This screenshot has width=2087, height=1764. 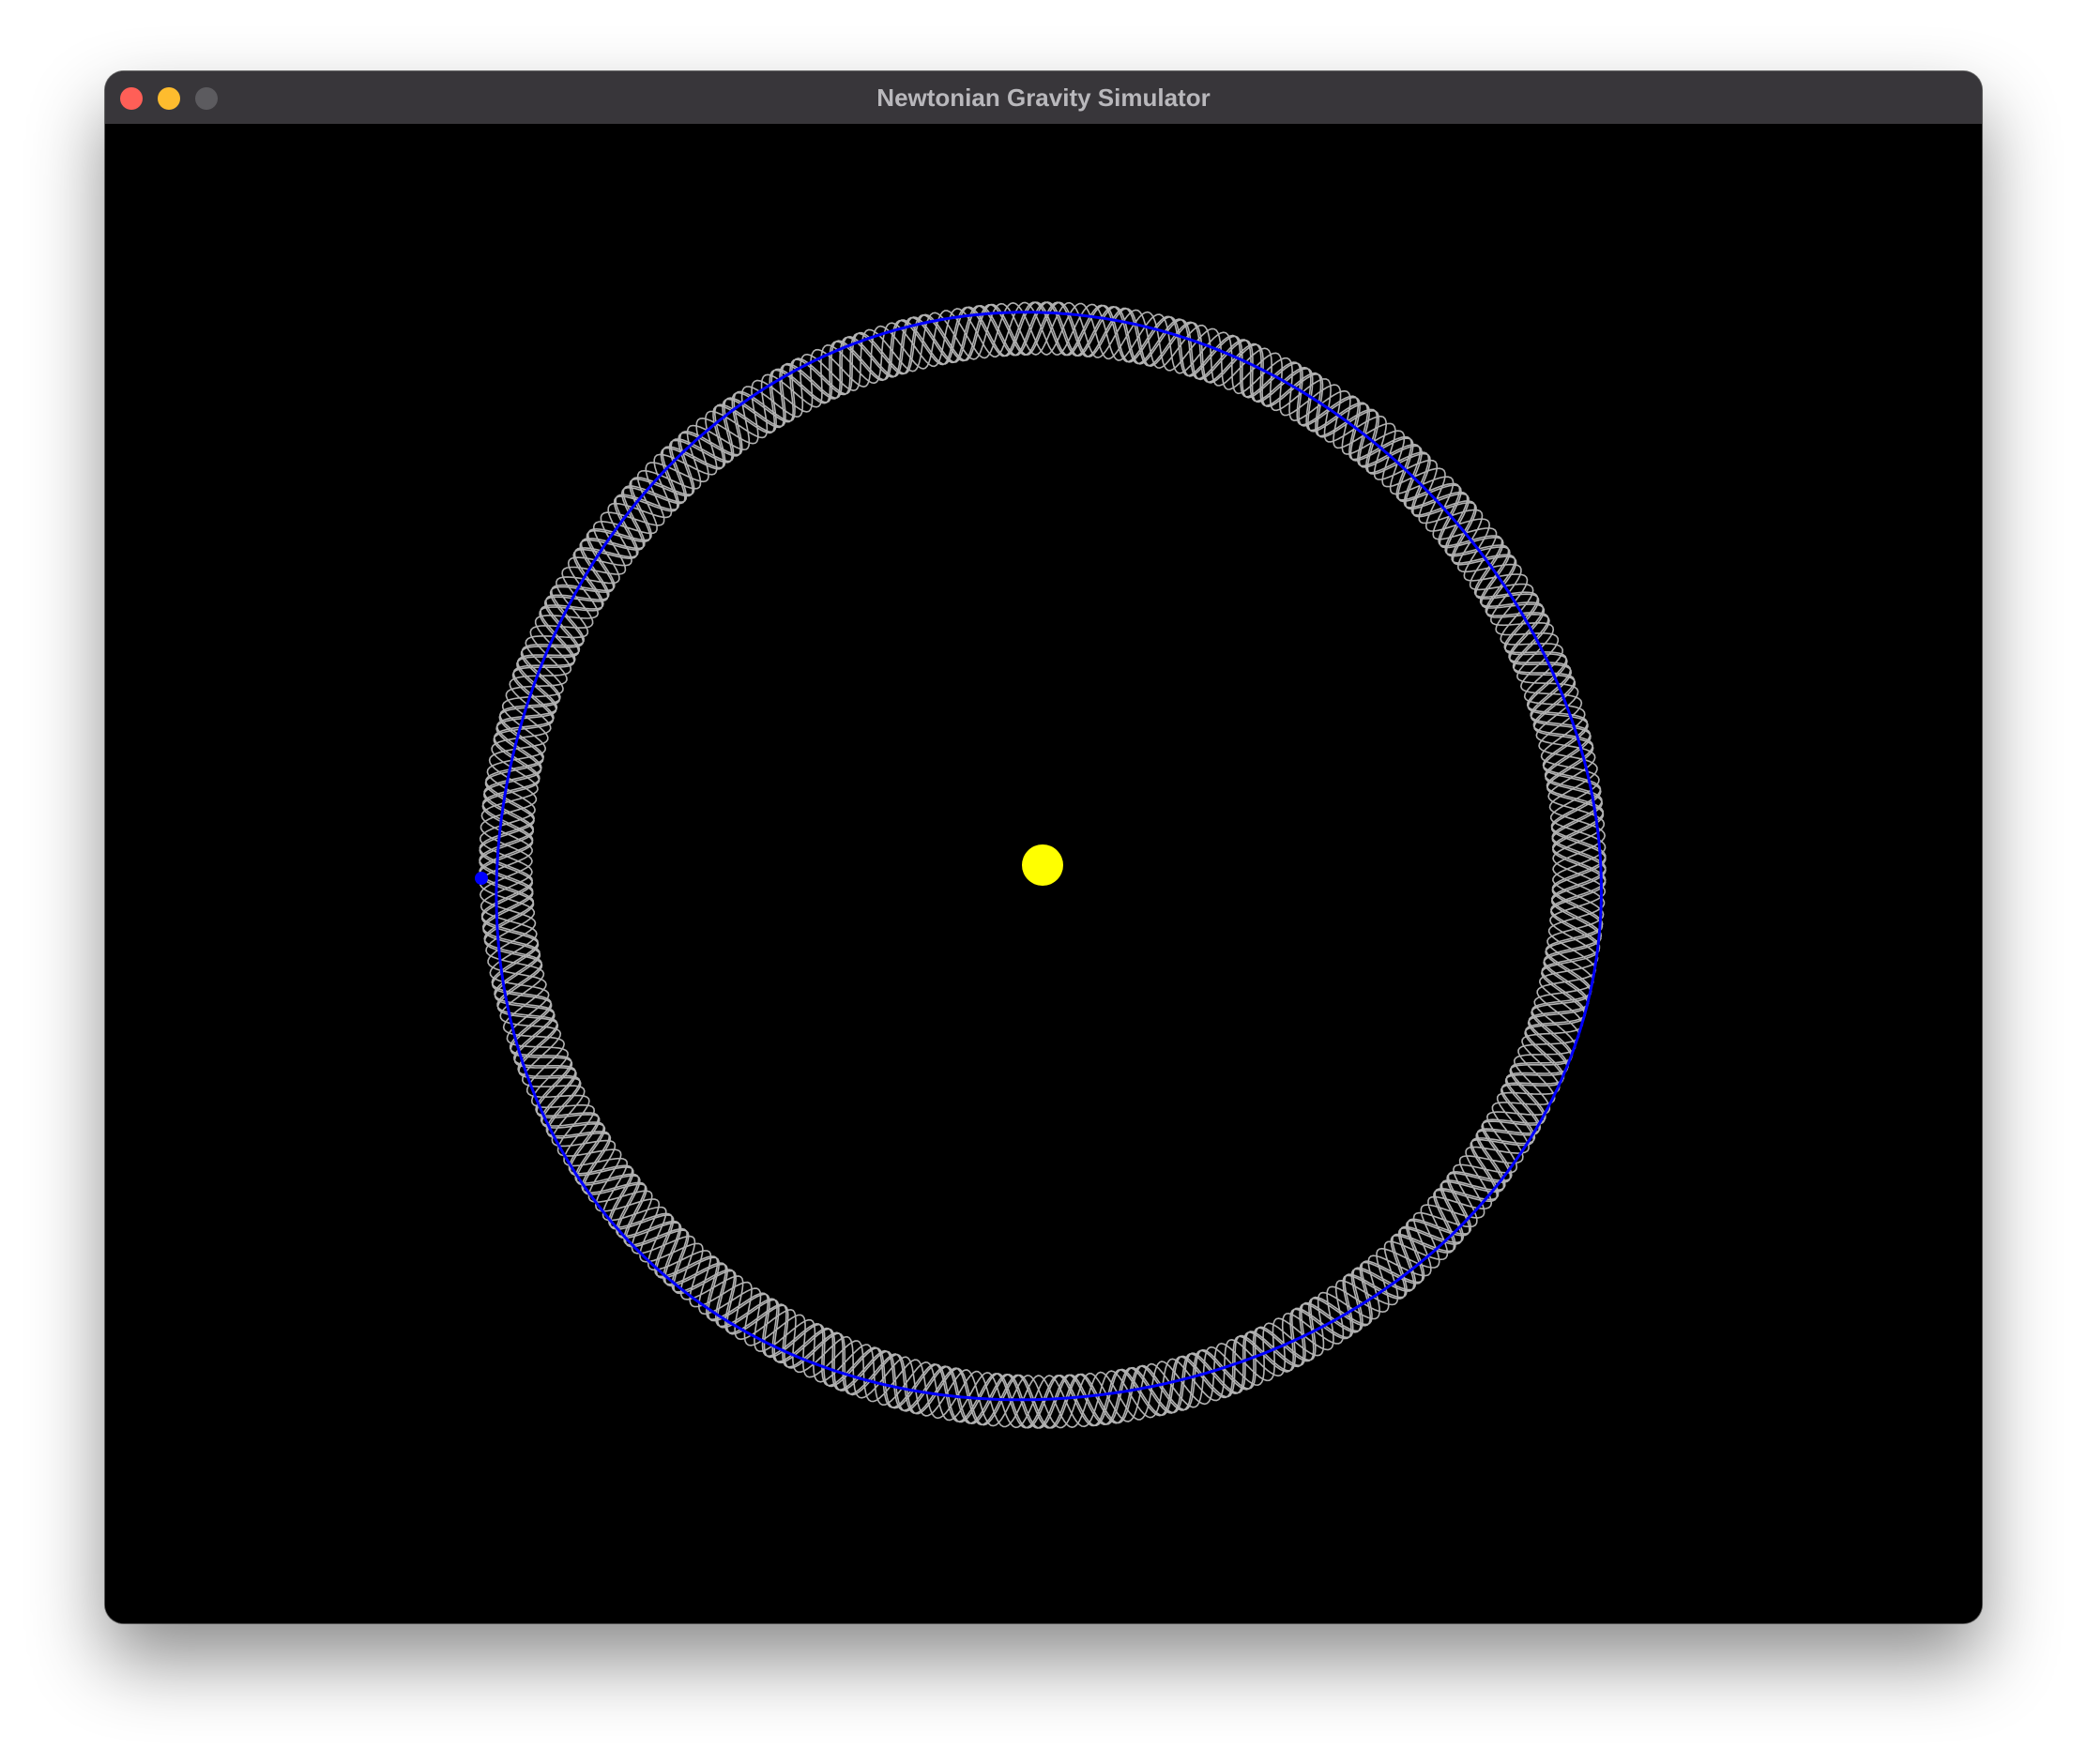 I want to click on title-bar: Newtonian Gravity Simulator, so click(x=1043, y=98).